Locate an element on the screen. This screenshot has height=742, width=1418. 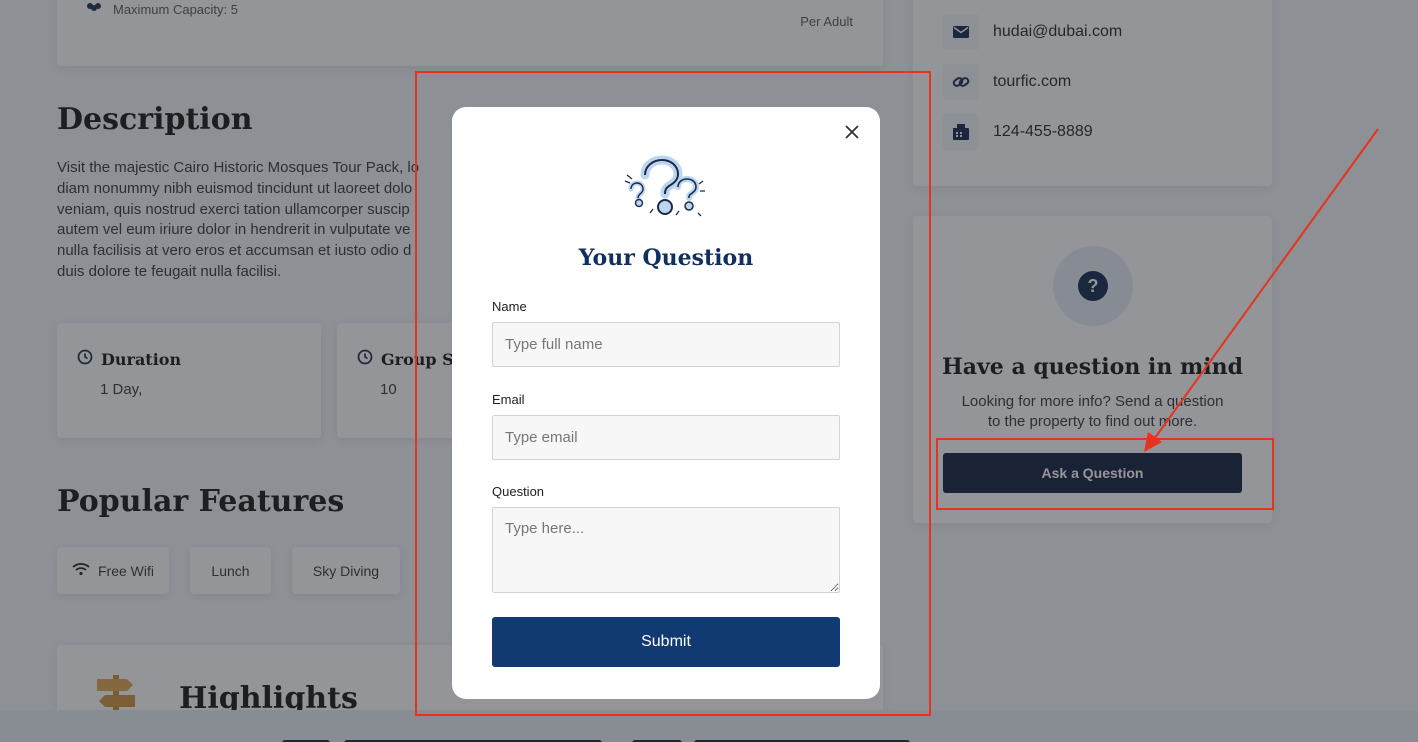
question-marks-illustration is located at coordinates (666, 188).